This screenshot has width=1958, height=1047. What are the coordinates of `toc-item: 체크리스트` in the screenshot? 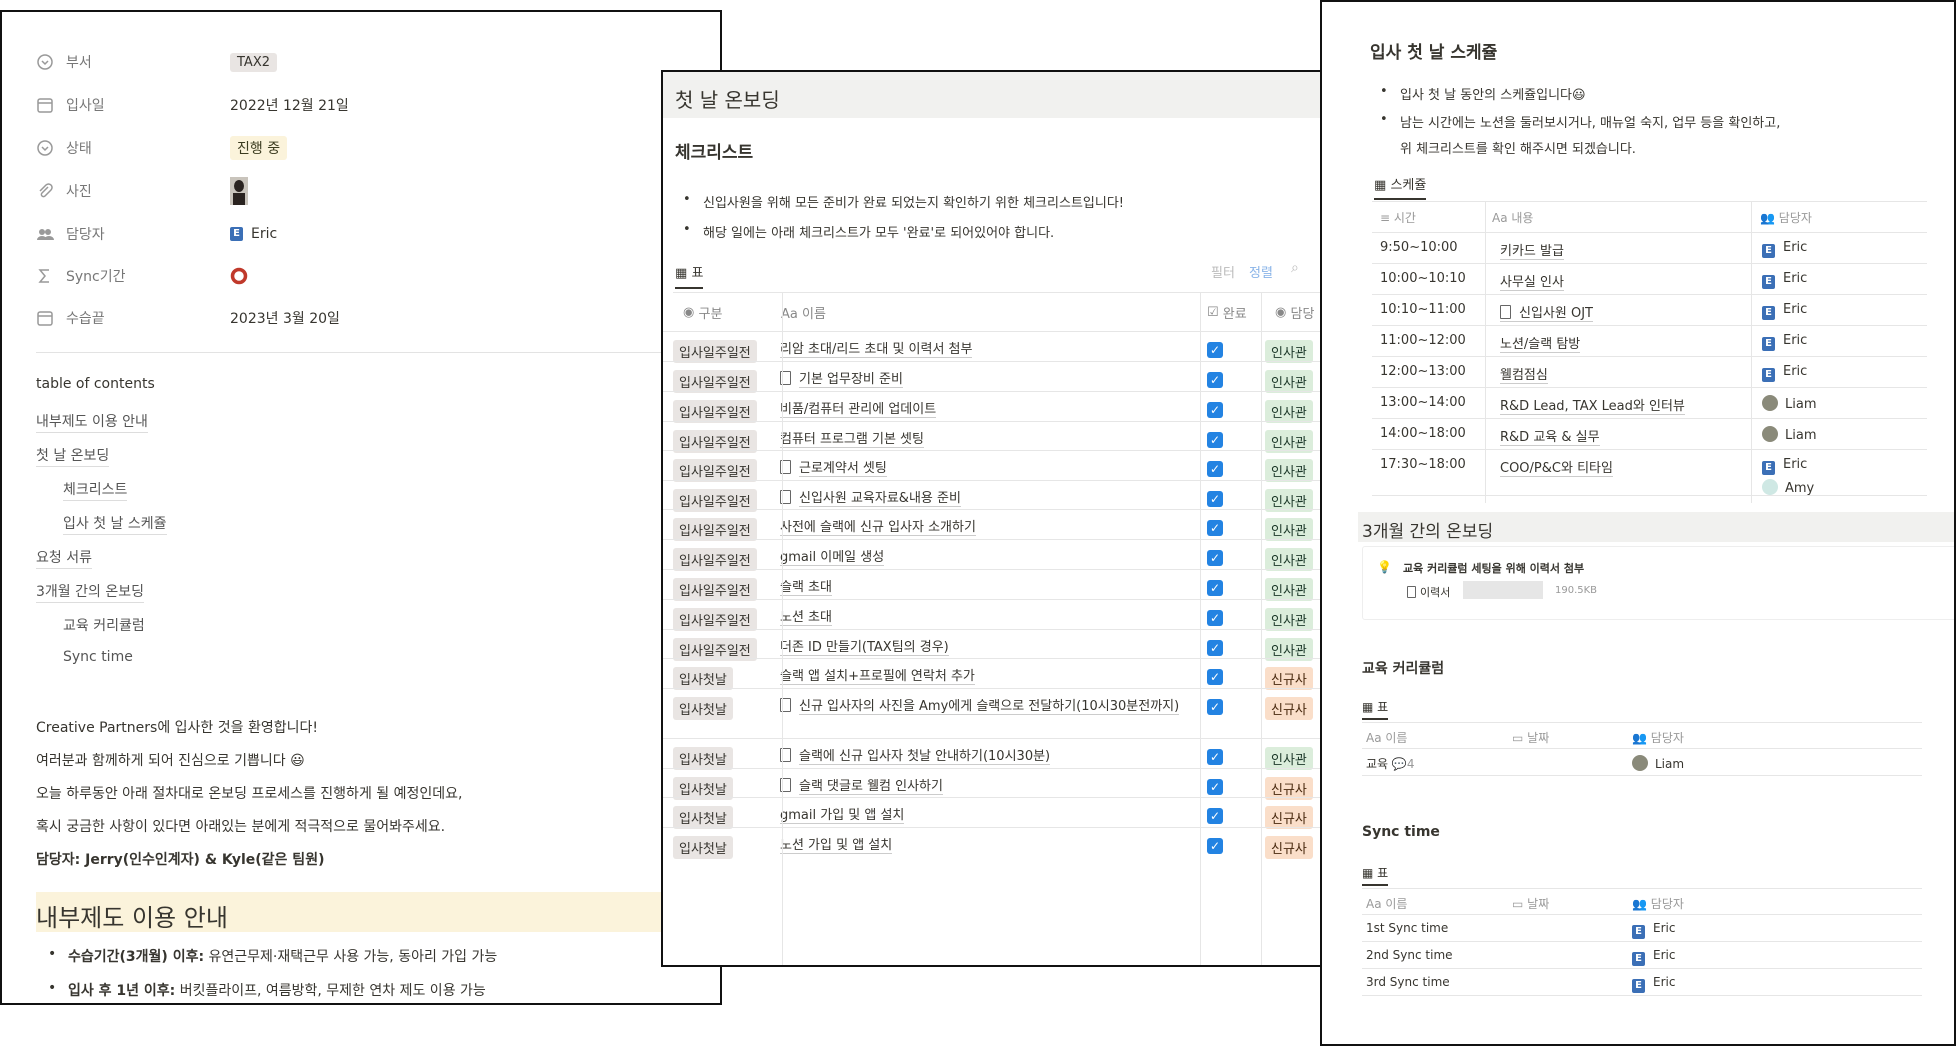 It's located at (95, 490).